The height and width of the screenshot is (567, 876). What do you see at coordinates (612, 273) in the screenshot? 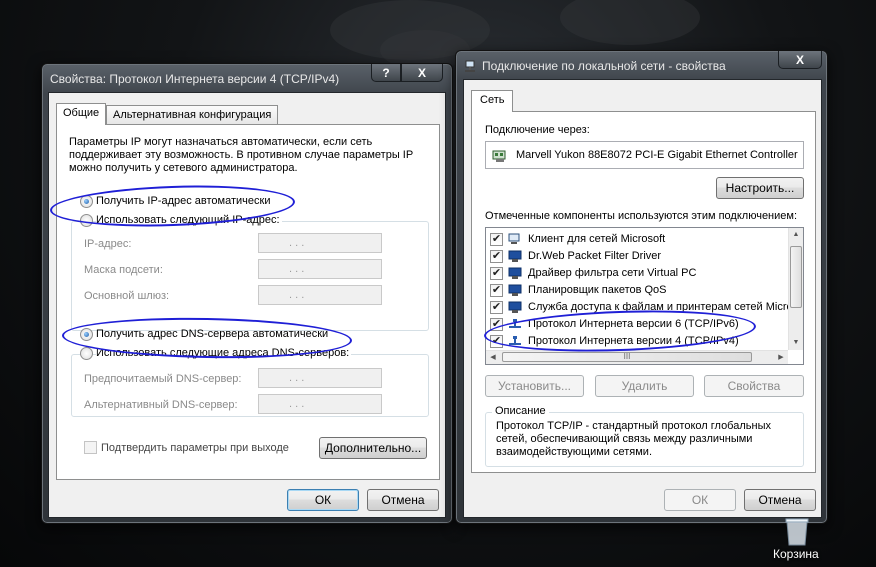
I see `component-label: Драйвер фильтра сети Virtual PC` at bounding box center [612, 273].